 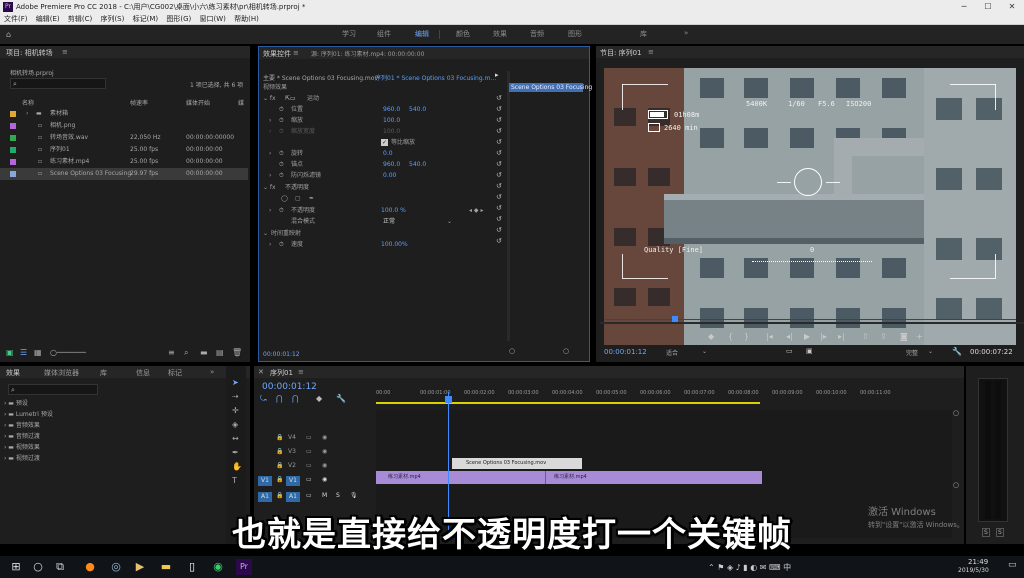 What do you see at coordinates (749, 567) in the screenshot?
I see `tray-icons: ⌃ ⚑ ◈ ♪ ▮ ◐ ✉ ⌨ 中` at bounding box center [749, 567].